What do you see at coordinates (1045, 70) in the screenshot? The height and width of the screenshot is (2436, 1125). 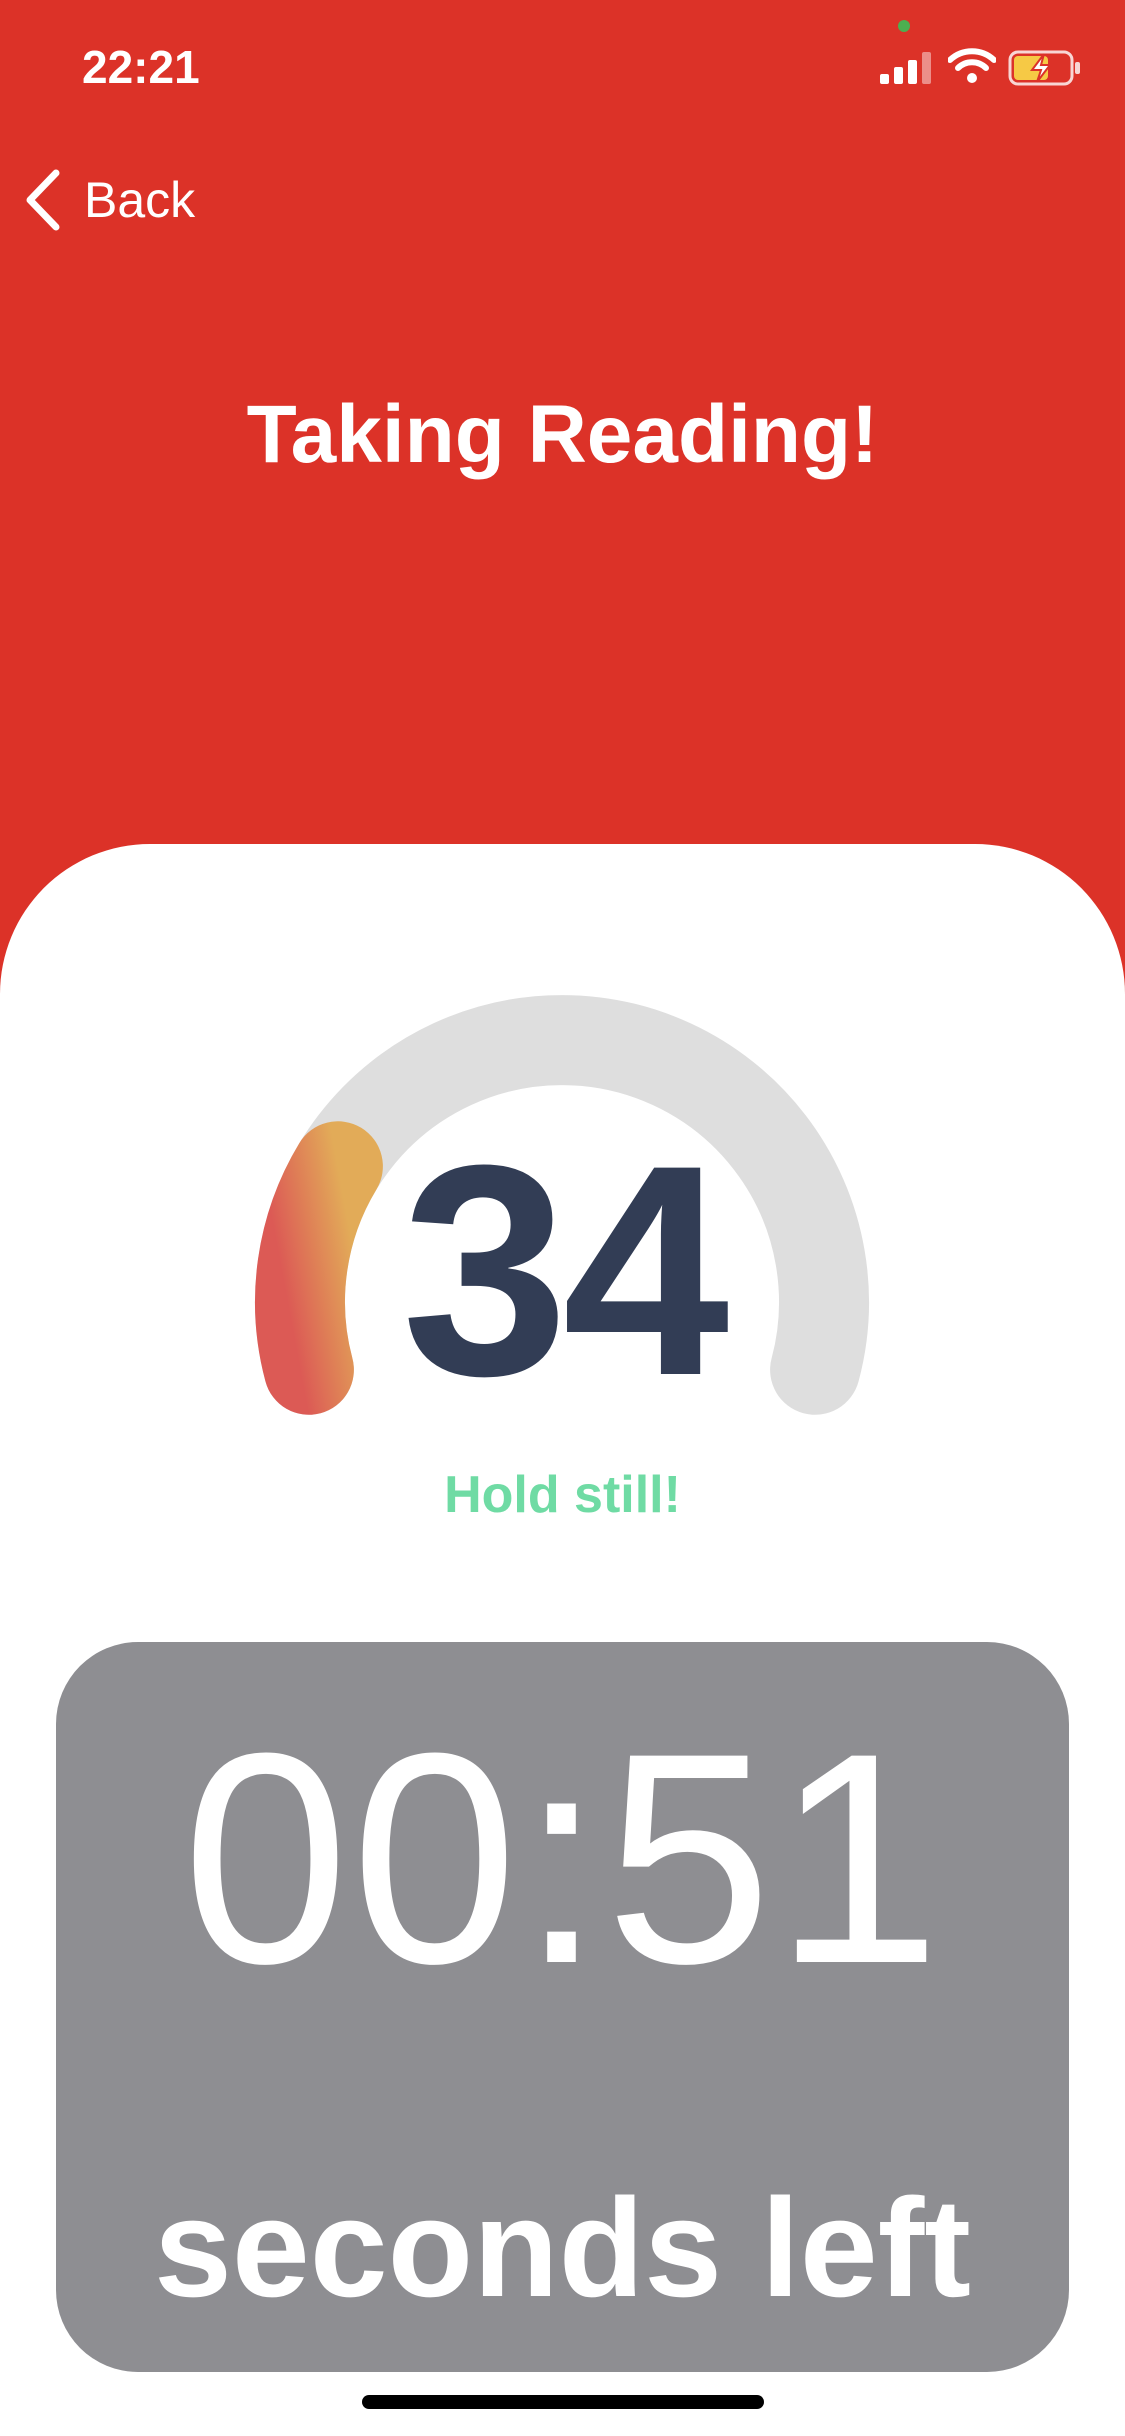 I see `battery-charging-icon` at bounding box center [1045, 70].